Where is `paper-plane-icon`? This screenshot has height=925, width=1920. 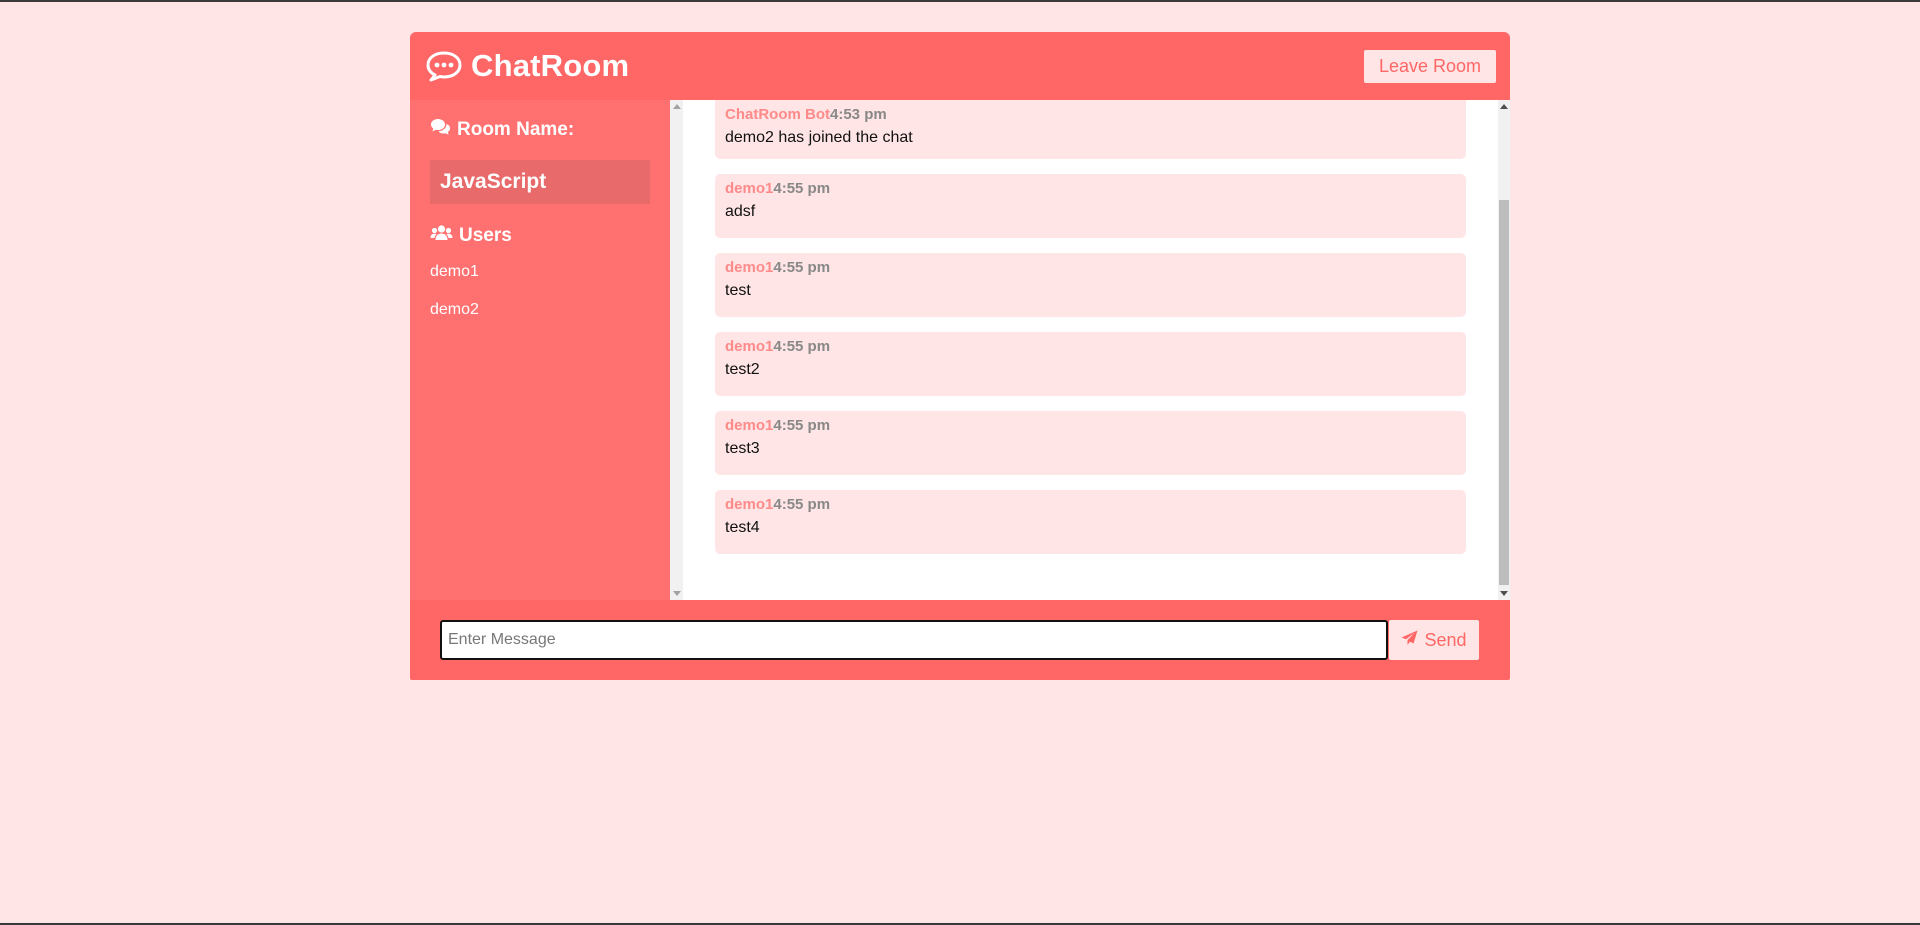
paper-plane-icon is located at coordinates (1412, 640).